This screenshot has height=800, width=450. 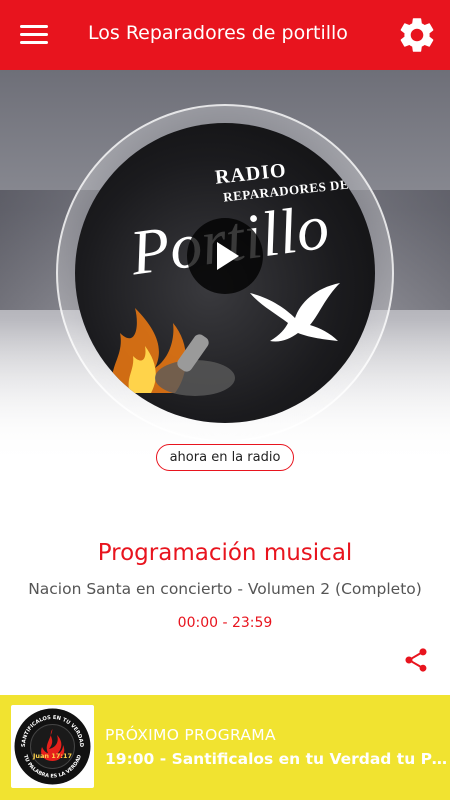 What do you see at coordinates (190, 735) in the screenshot?
I see `next-program-label: PRÓXIMO PROGRAMA` at bounding box center [190, 735].